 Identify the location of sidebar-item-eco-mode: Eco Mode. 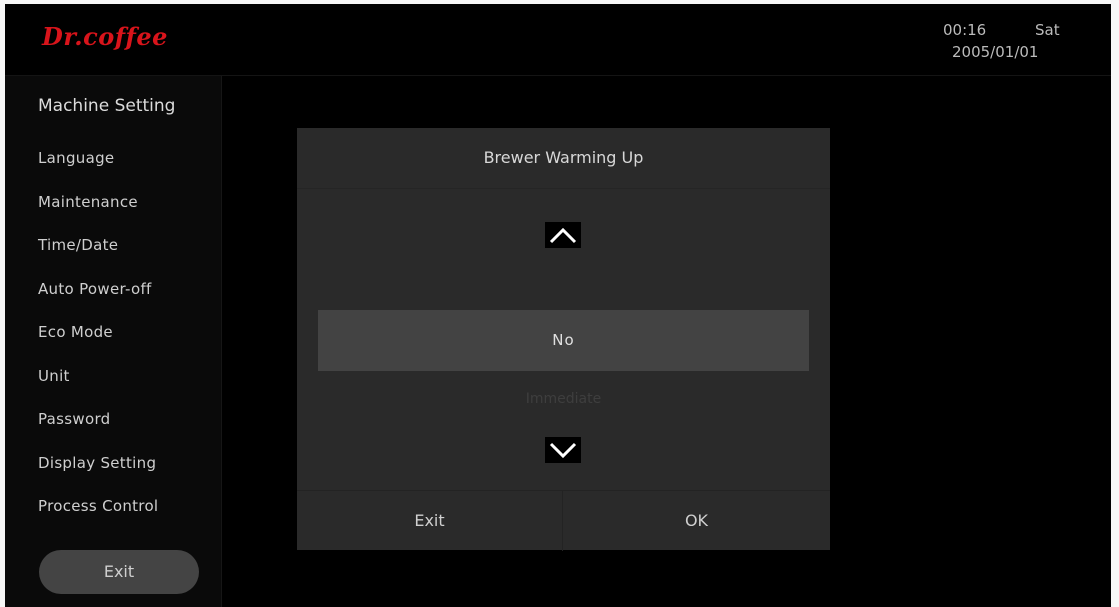
(98, 344).